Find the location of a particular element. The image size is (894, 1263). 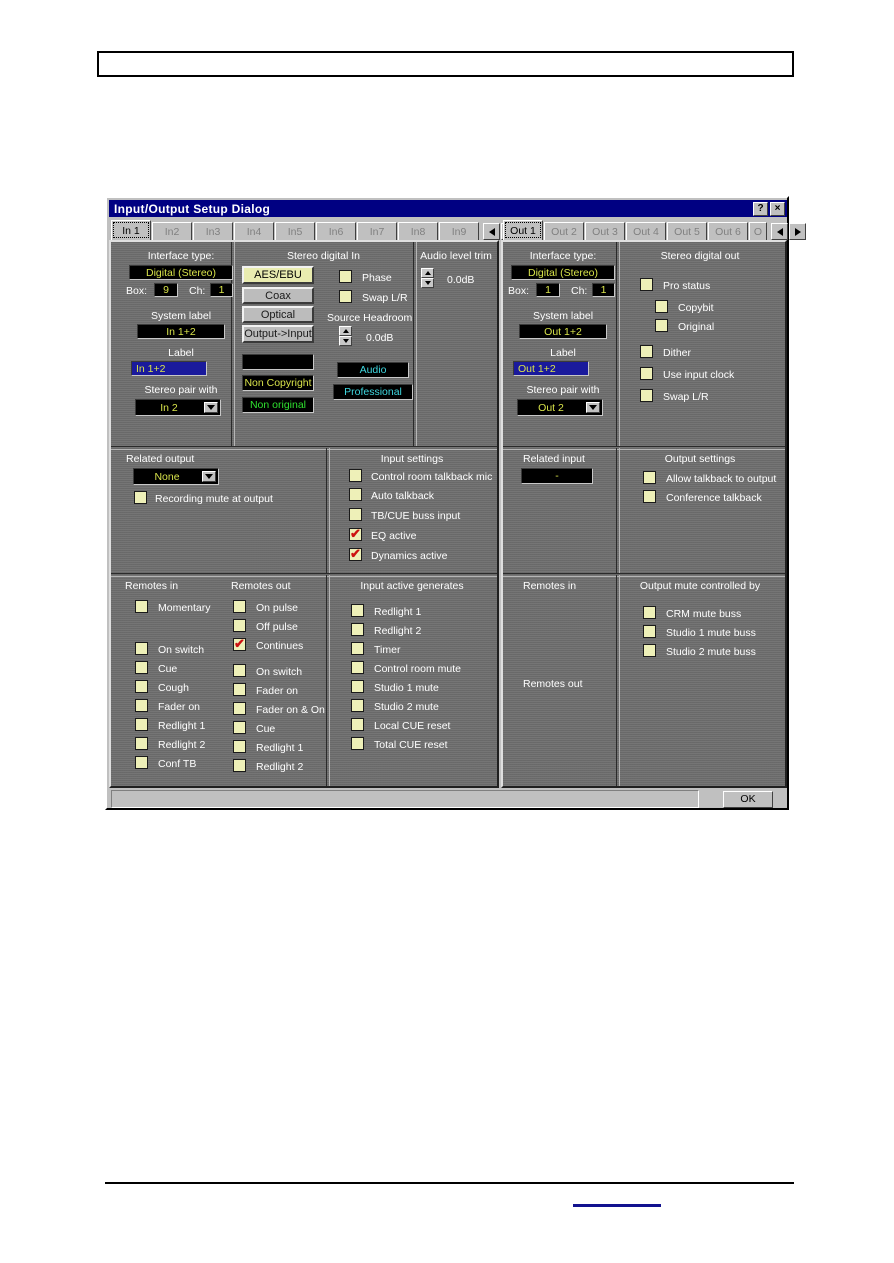

input-box-value: 9 is located at coordinates (166, 290).